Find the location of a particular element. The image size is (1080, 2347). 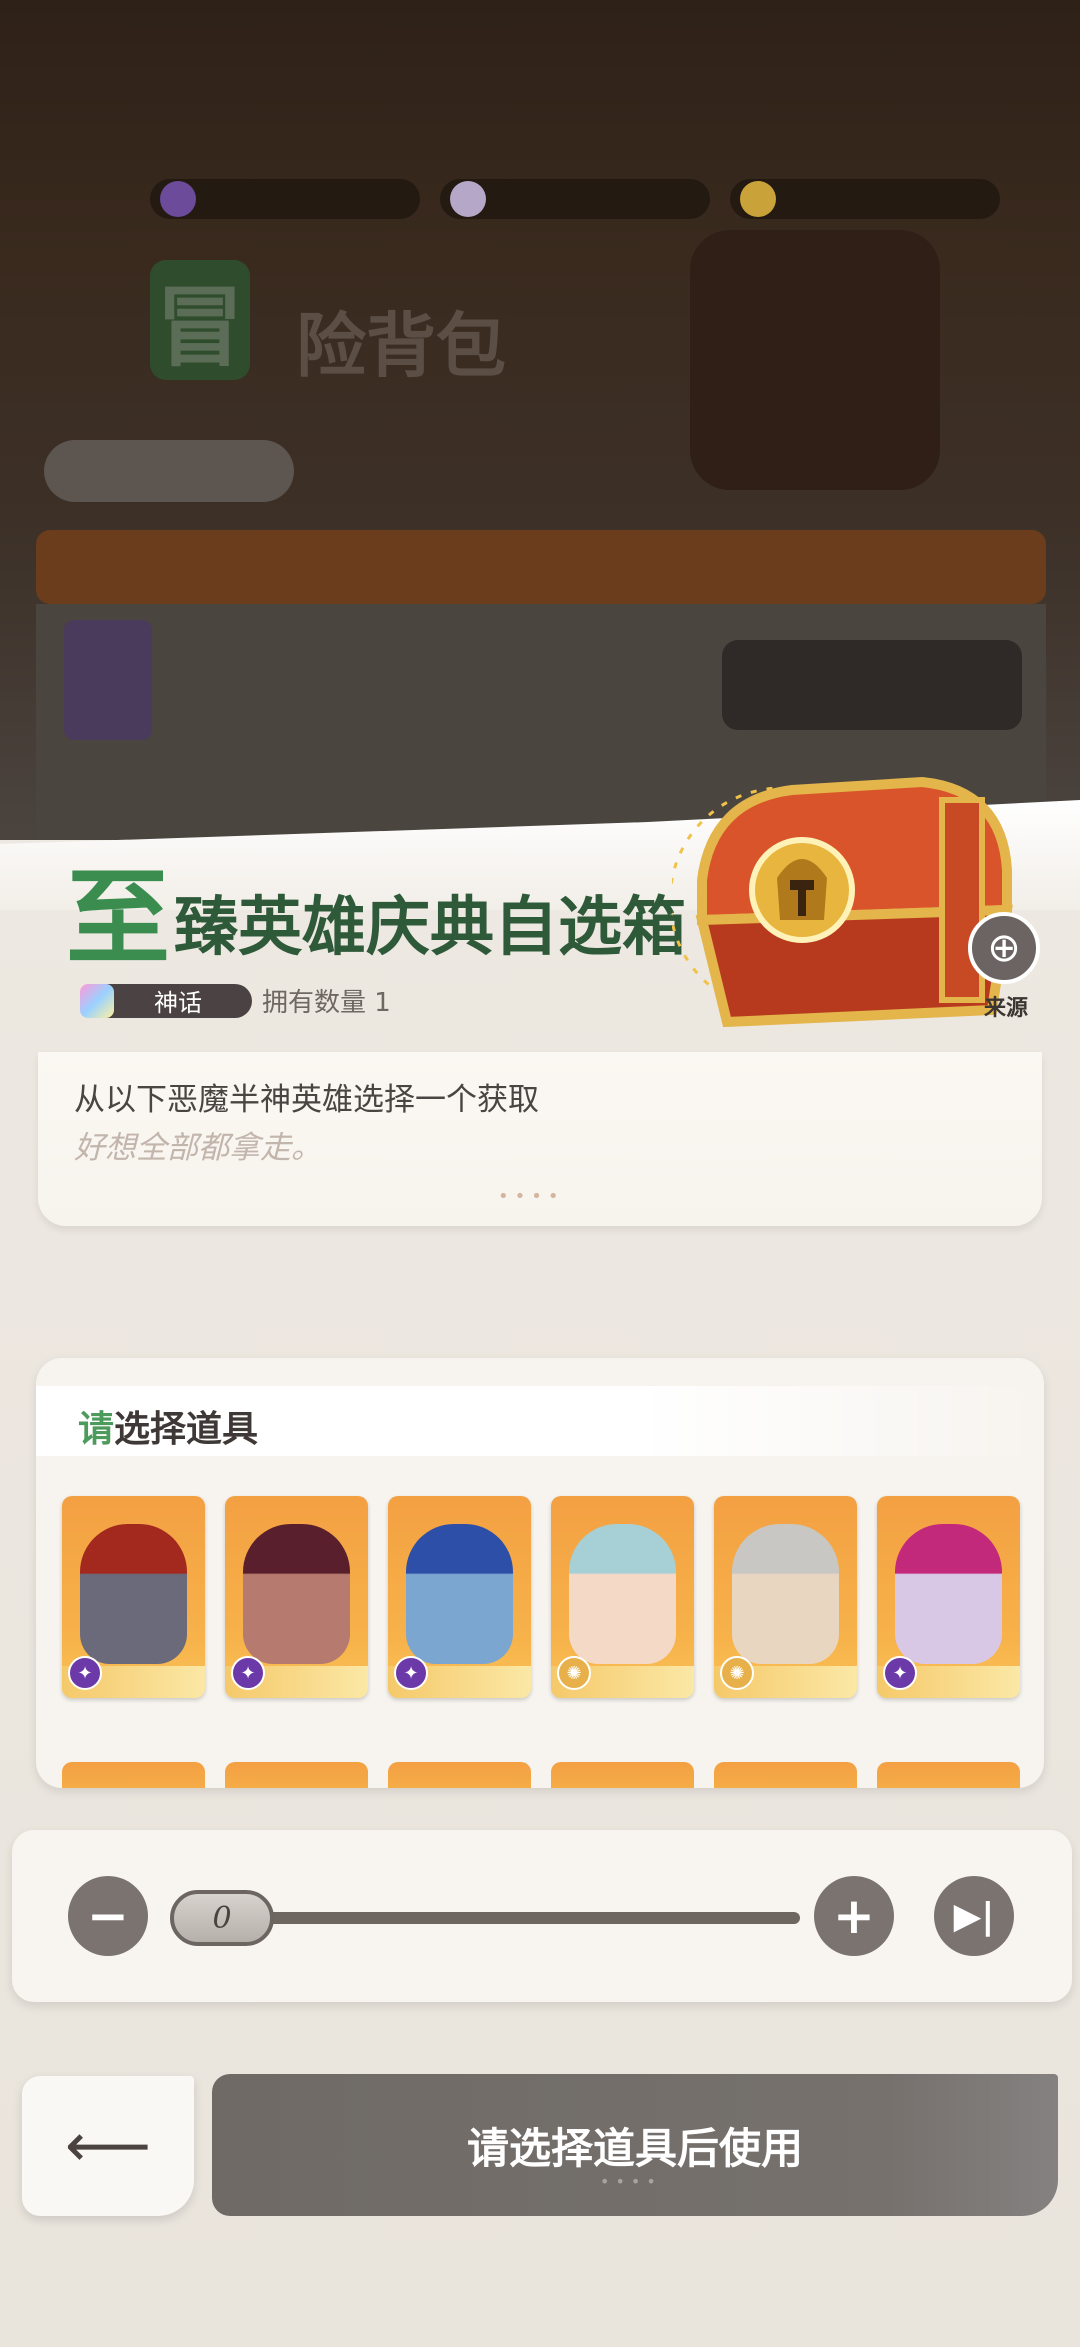

back-button: ⟵ is located at coordinates (108, 2146).